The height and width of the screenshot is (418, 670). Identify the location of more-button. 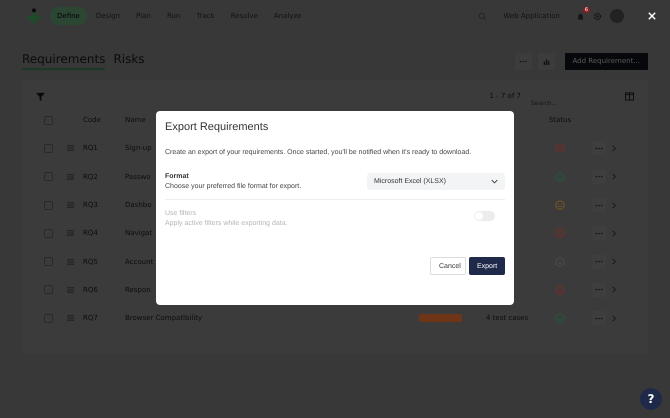
(523, 61).